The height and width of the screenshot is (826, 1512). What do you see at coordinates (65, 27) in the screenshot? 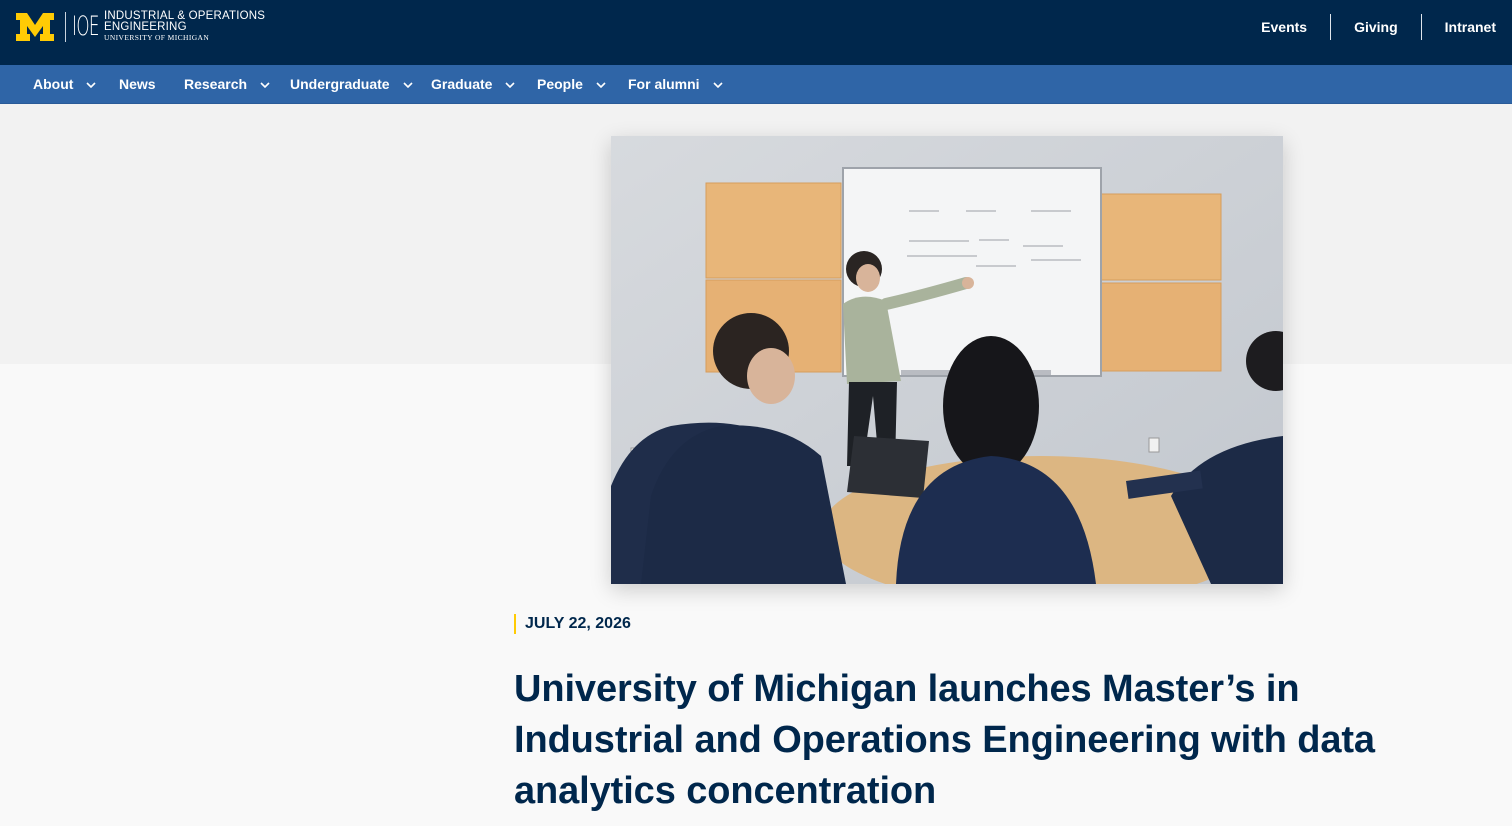
I see `logo-divider` at bounding box center [65, 27].